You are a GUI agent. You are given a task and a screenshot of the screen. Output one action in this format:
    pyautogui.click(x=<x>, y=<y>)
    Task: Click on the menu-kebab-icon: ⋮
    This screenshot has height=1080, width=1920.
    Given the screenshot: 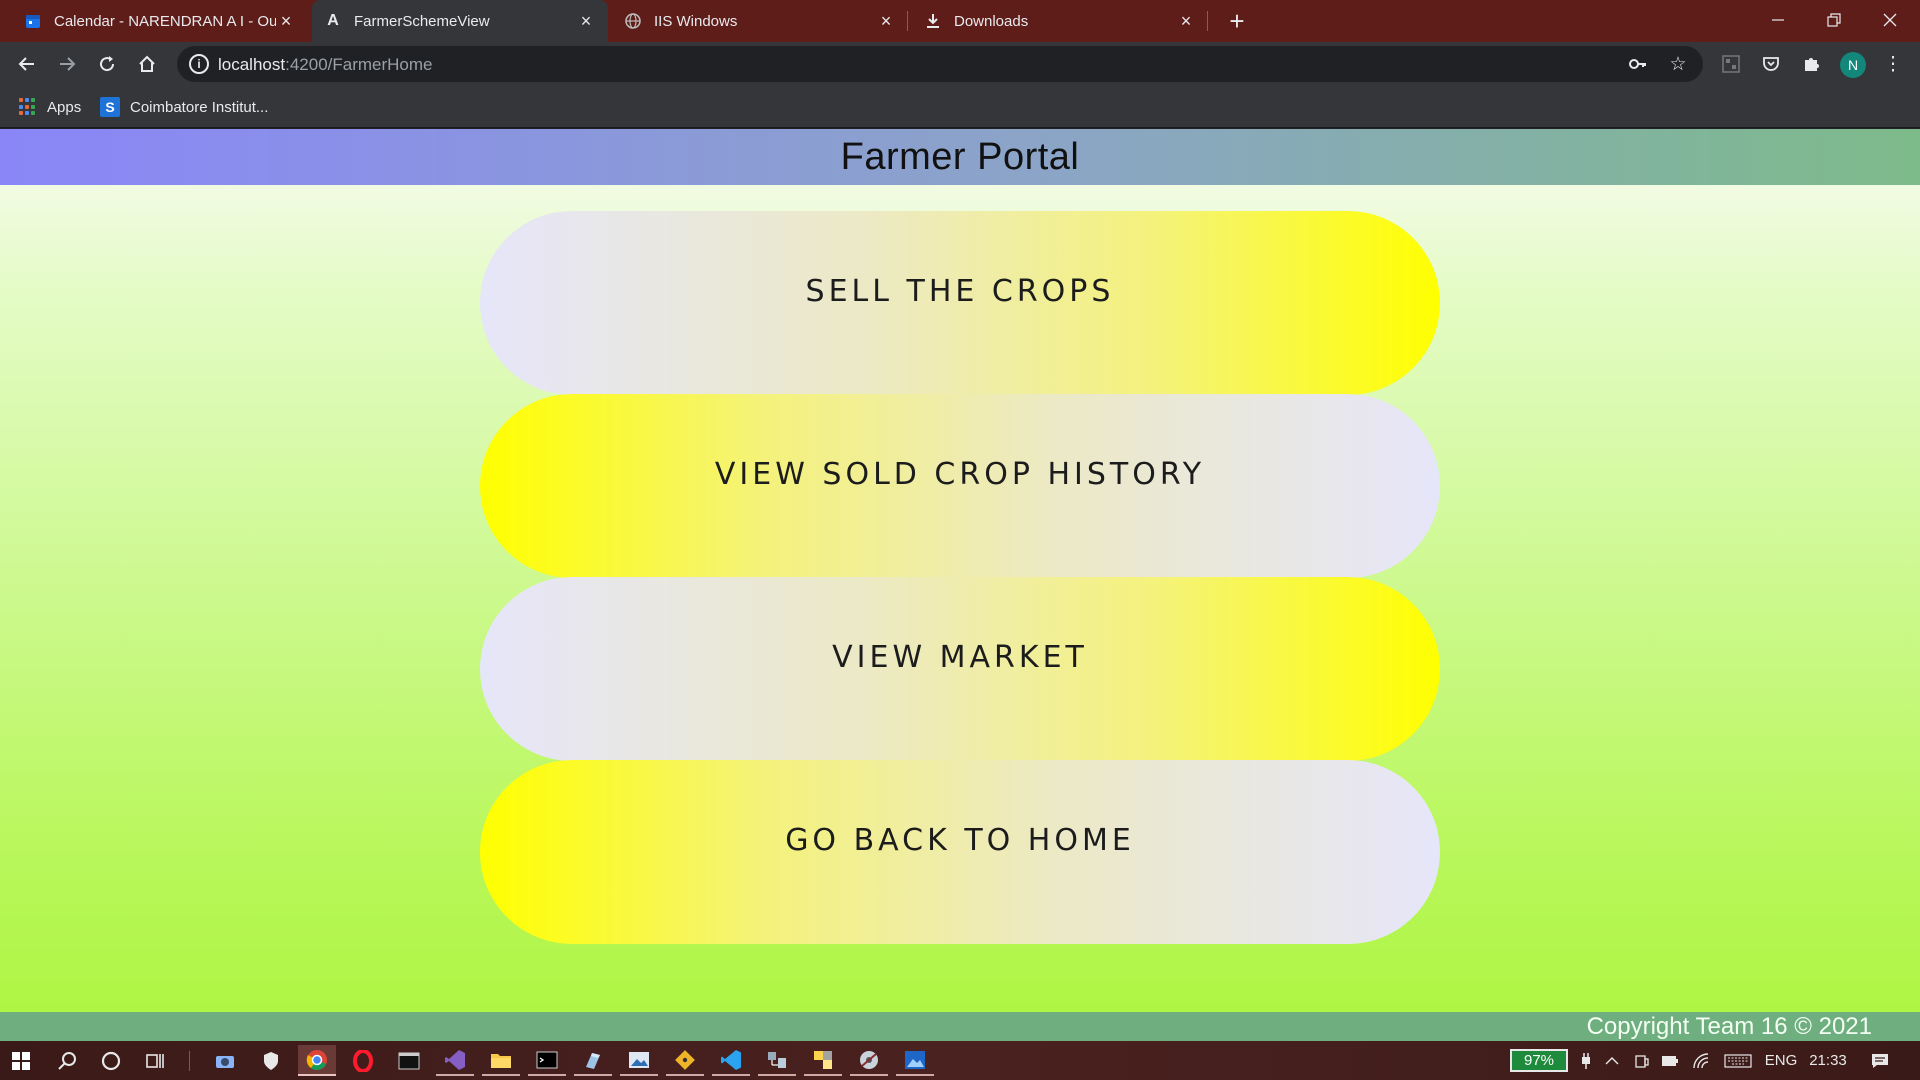 What is the action you would take?
    pyautogui.click(x=1893, y=64)
    